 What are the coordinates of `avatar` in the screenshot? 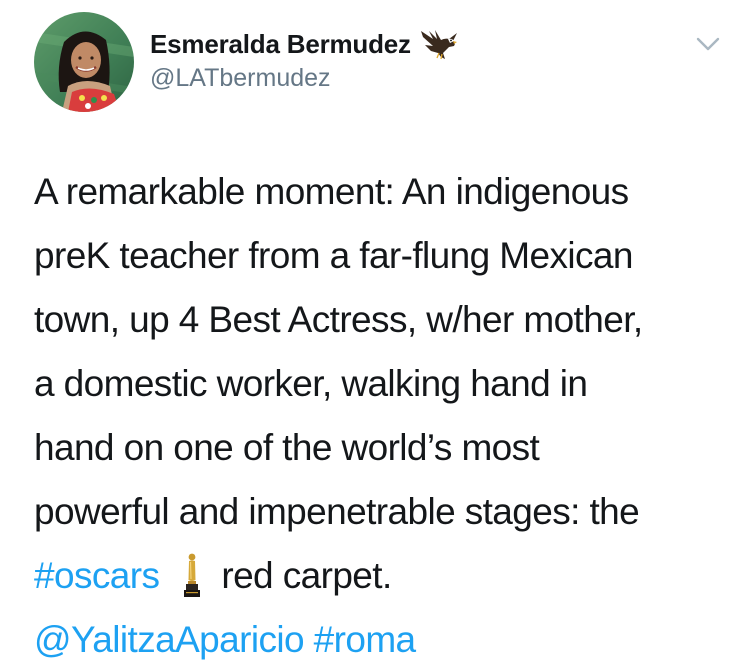 It's located at (84, 62).